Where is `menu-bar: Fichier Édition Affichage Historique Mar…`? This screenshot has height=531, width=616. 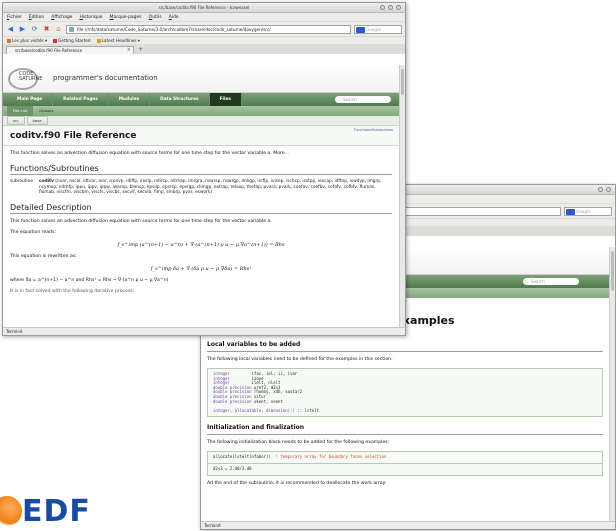 menu-bar: Fichier Édition Affichage Historique Mar… is located at coordinates (204, 17).